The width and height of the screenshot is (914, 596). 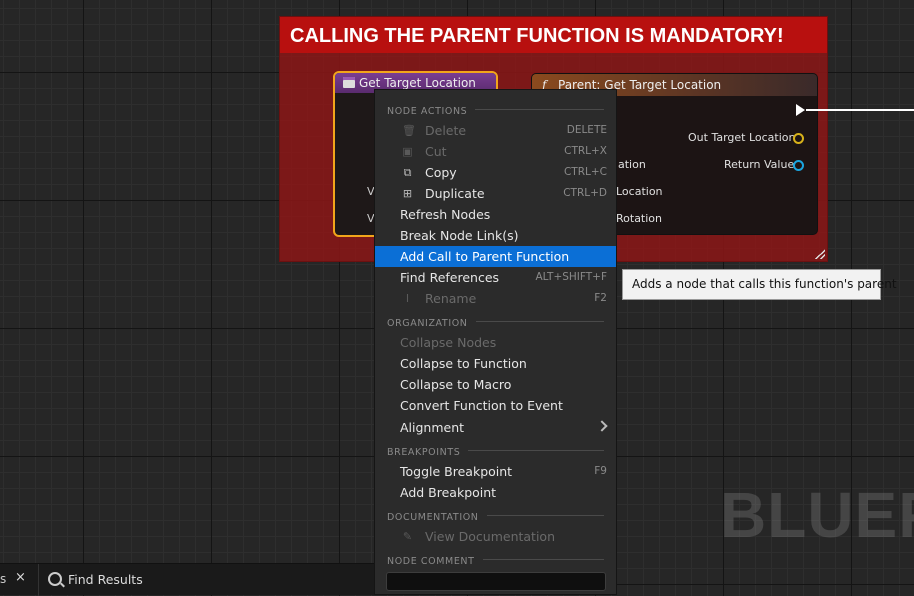 What do you see at coordinates (495, 536) in the screenshot?
I see `menu-item-view-docs: ✎ View Documentation` at bounding box center [495, 536].